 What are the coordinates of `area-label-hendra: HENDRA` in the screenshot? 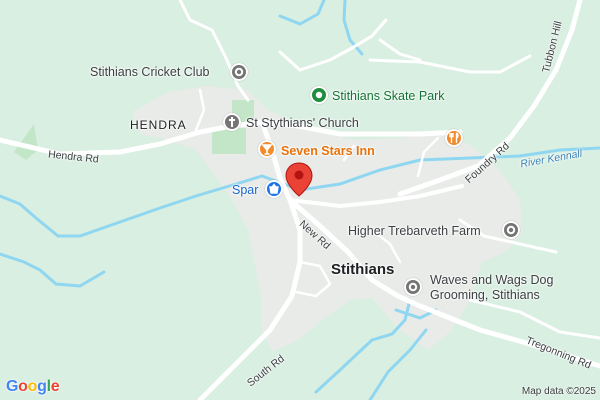 It's located at (158, 125).